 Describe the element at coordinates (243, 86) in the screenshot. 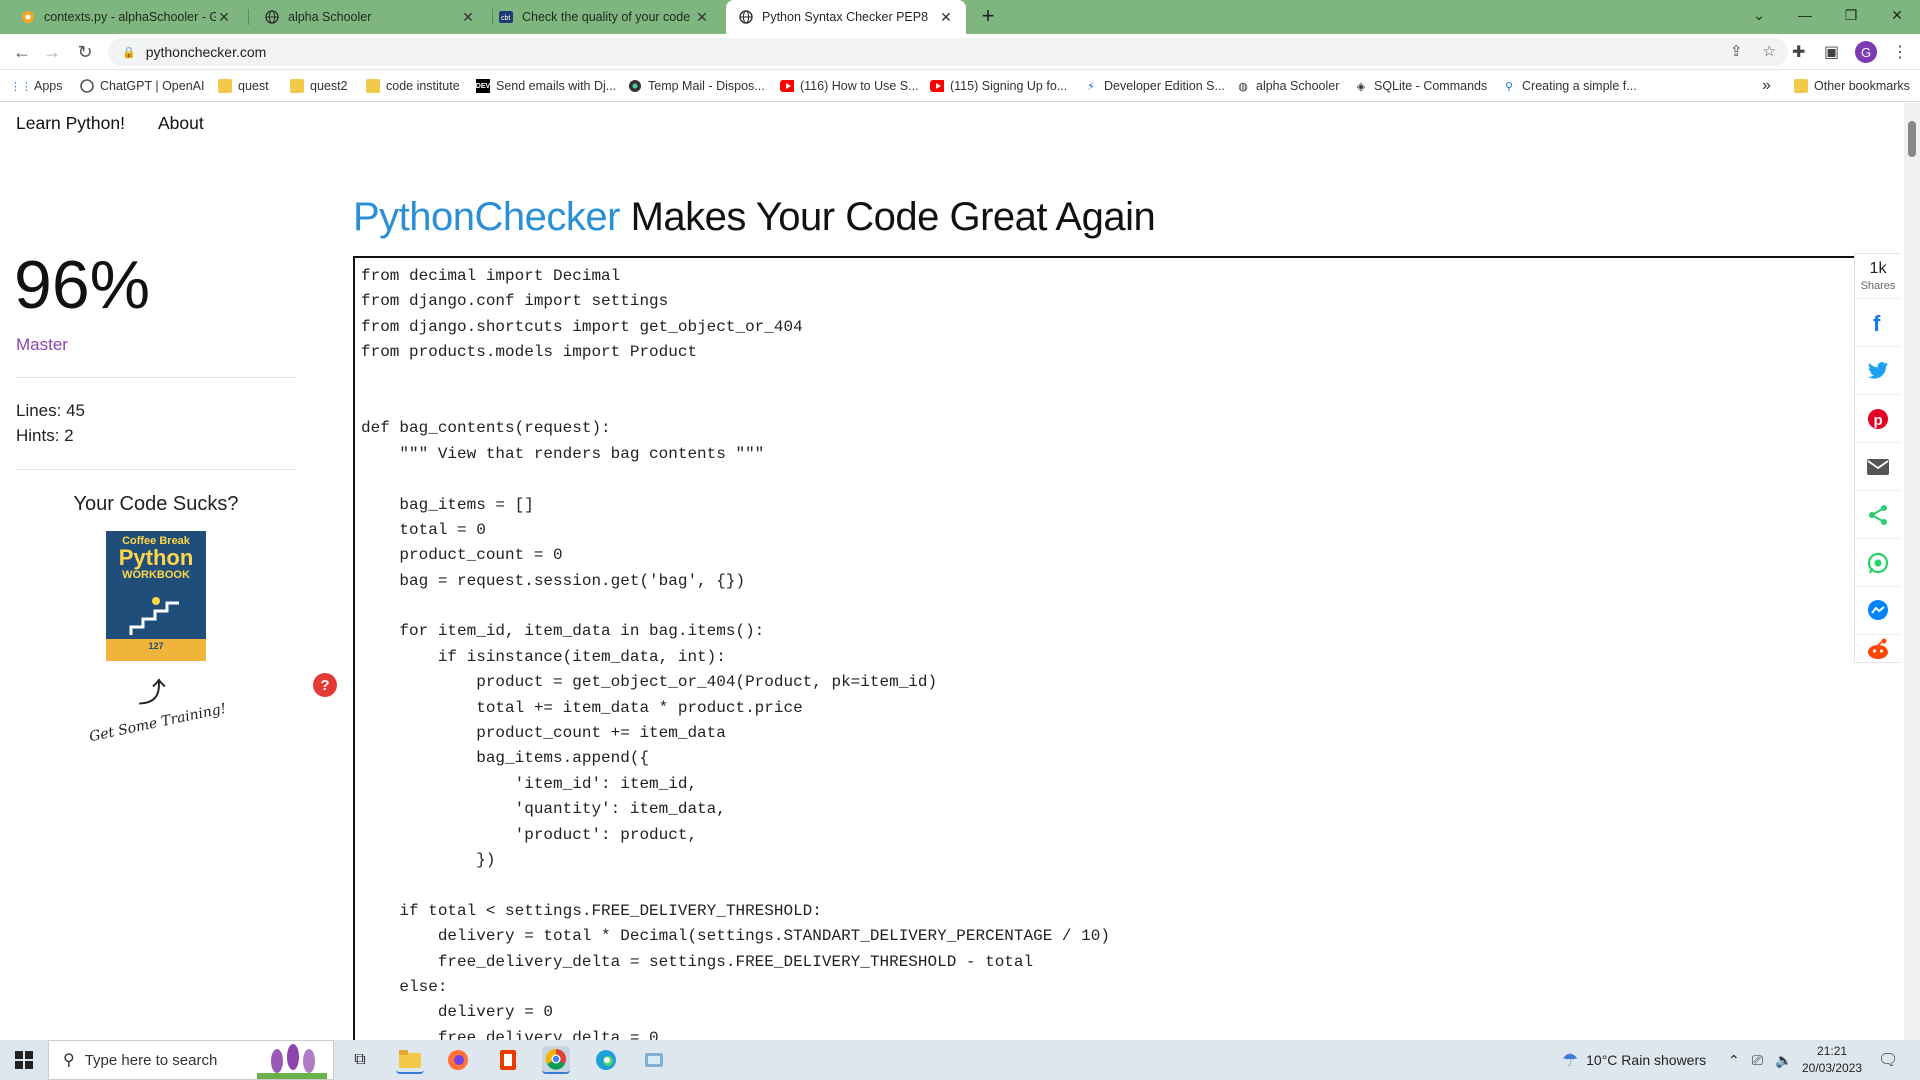

I see `bookmark-quest: quest` at that location.